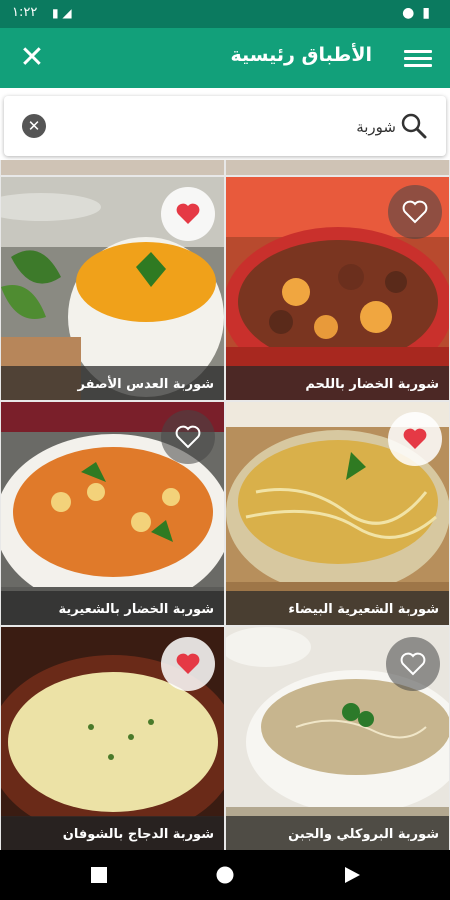 The image size is (450, 900). Describe the element at coordinates (32, 58) in the screenshot. I see `close-icon: ✕` at that location.